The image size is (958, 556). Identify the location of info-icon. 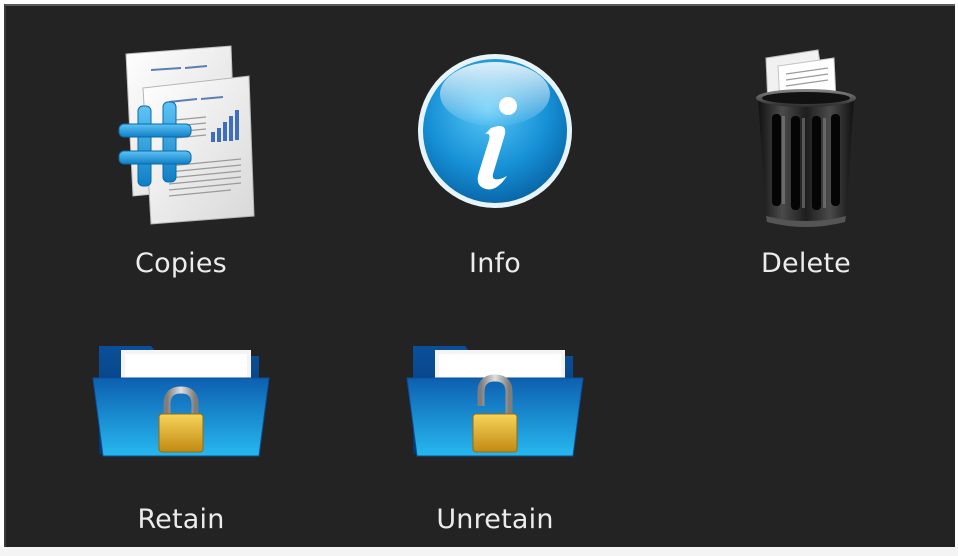
(495, 131).